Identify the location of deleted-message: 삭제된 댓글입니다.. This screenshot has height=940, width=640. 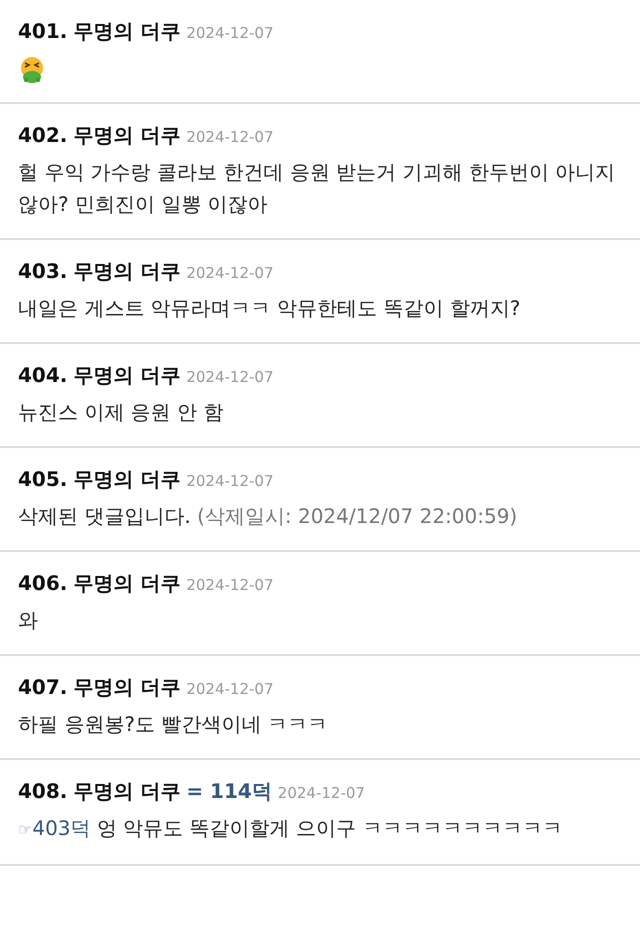
(104, 516).